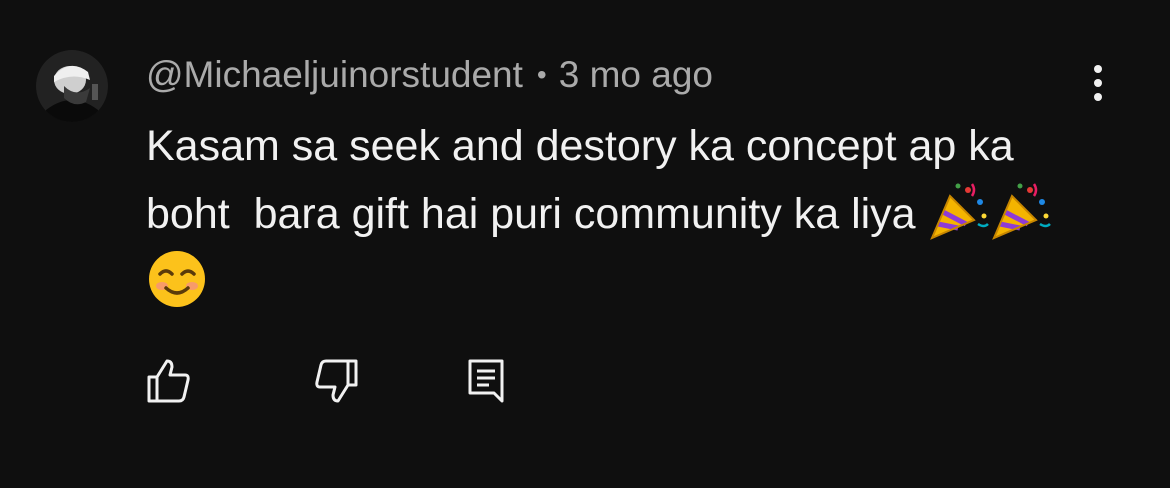 The image size is (1170, 488). I want to click on thumbs-up-icon, so click(168, 381).